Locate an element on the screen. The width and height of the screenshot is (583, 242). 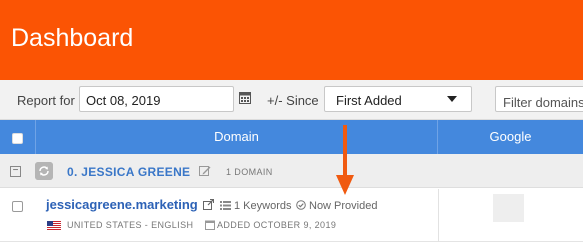
group-name: 0. JESSICA GREENE is located at coordinates (128, 172).